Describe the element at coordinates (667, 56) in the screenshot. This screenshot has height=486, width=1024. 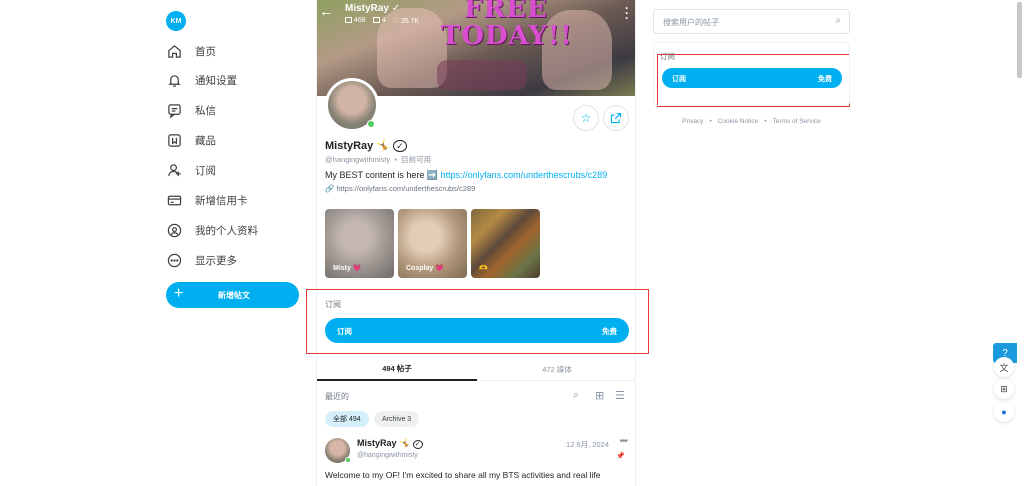
I see `side-subscription-title: 订阅` at that location.